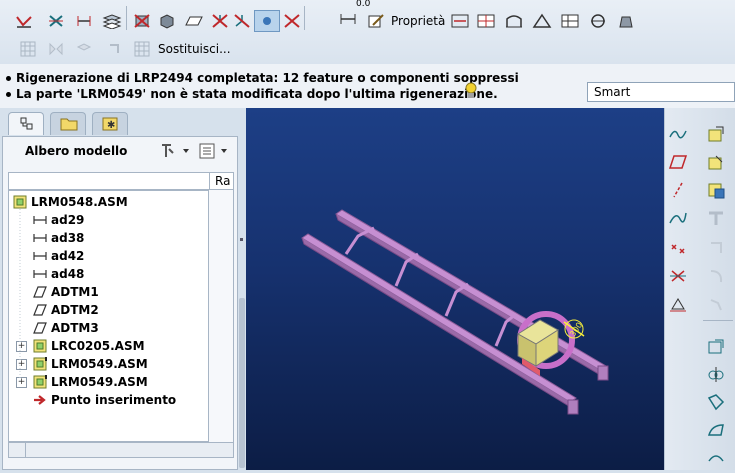  What do you see at coordinates (678, 276) in the screenshot?
I see `csys-tool-icon` at bounding box center [678, 276].